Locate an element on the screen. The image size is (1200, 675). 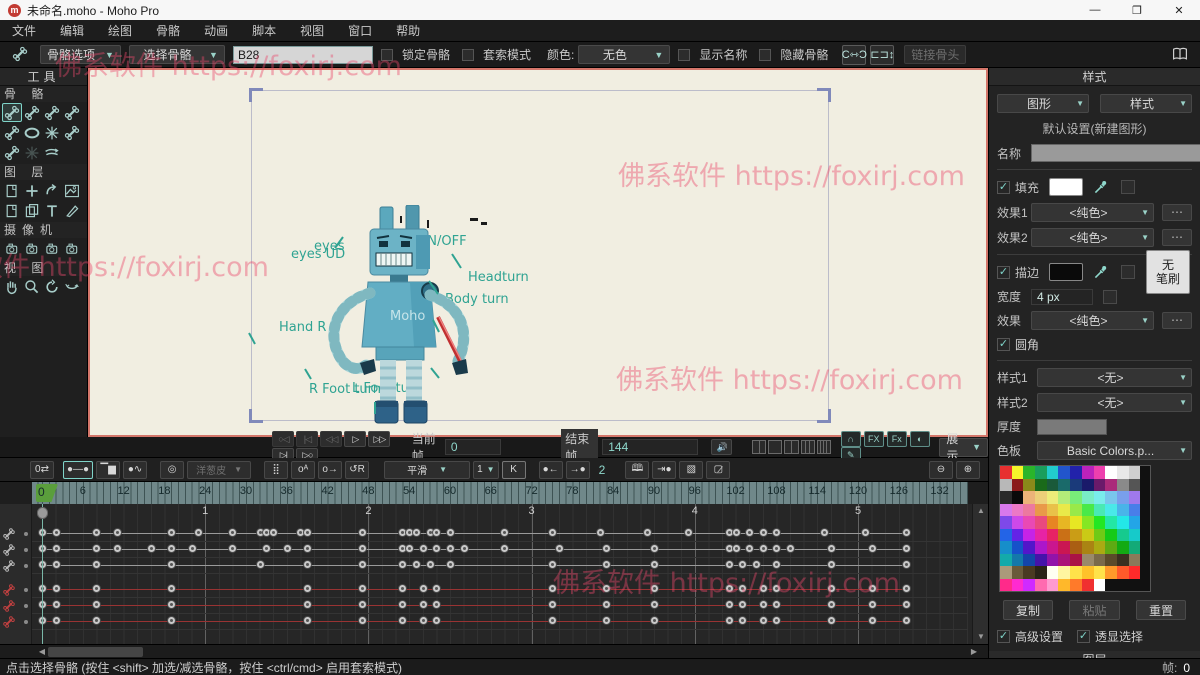
style1-dropdown: <无> ▼ is located at coordinates (1114, 377).